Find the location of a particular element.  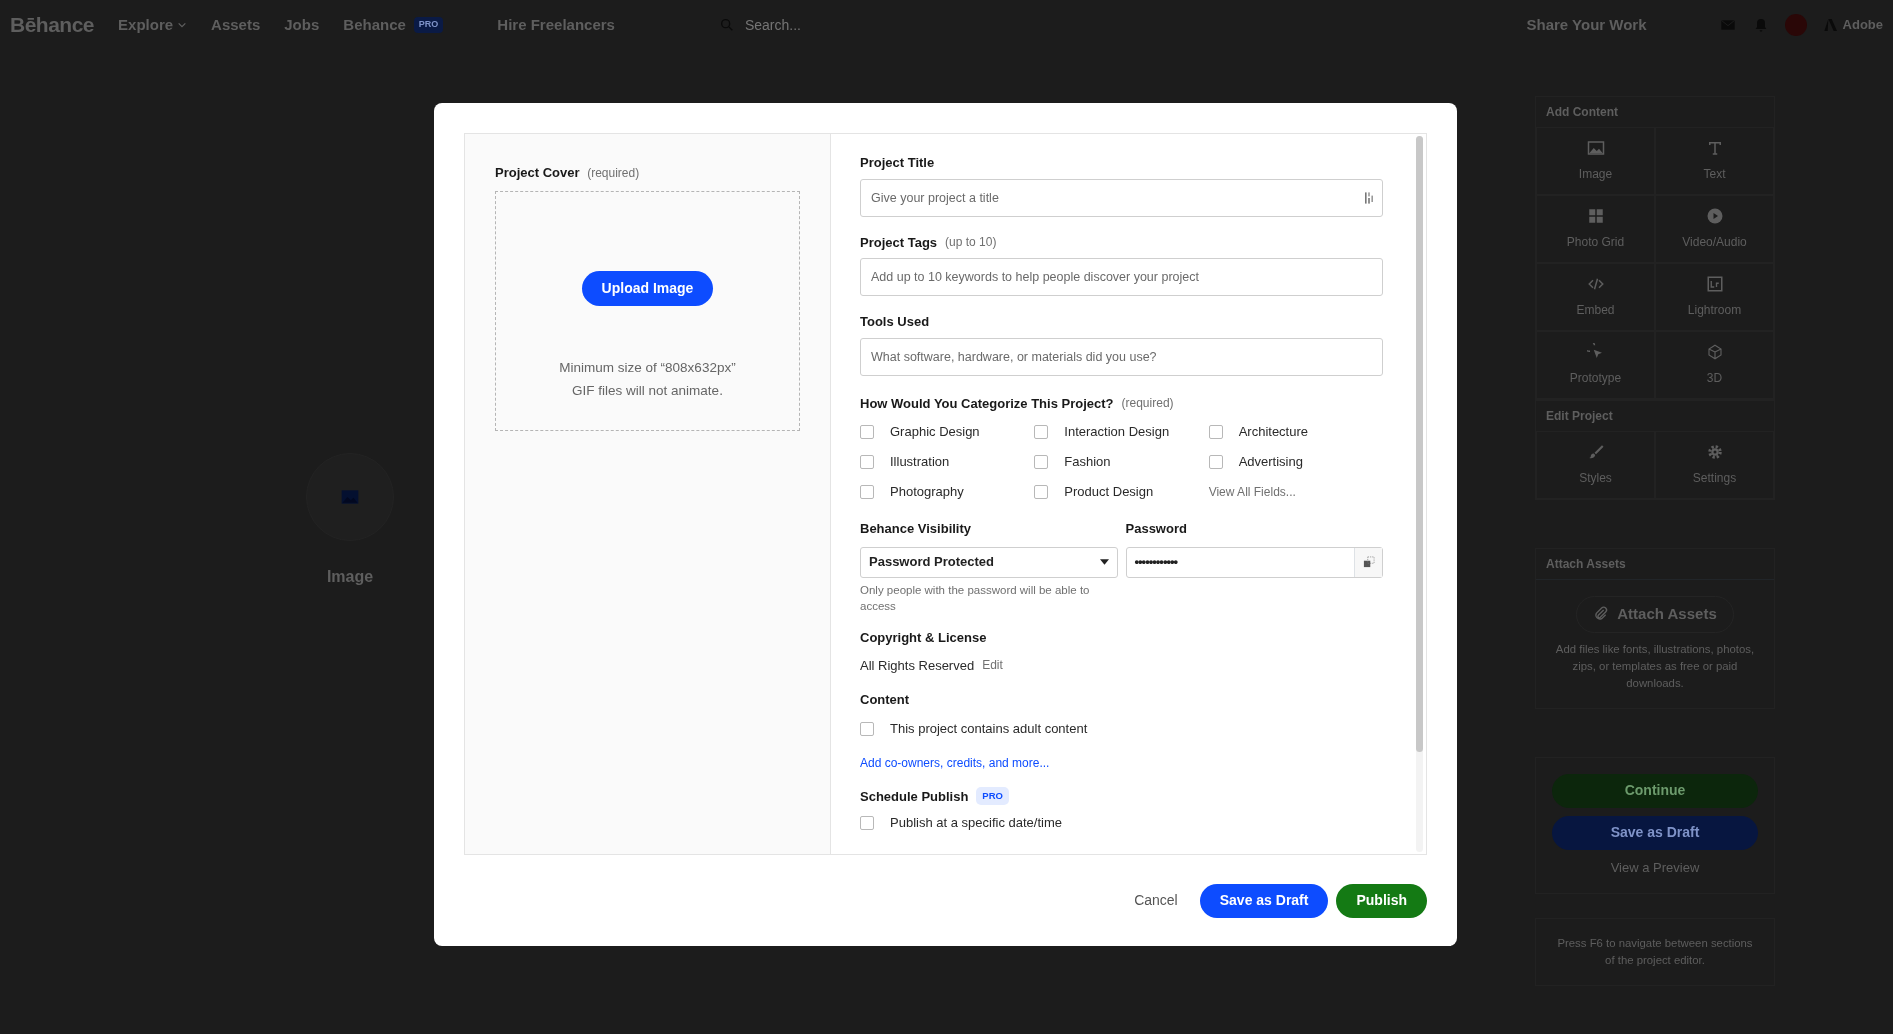

brand-name: Adobe is located at coordinates (1862, 25).